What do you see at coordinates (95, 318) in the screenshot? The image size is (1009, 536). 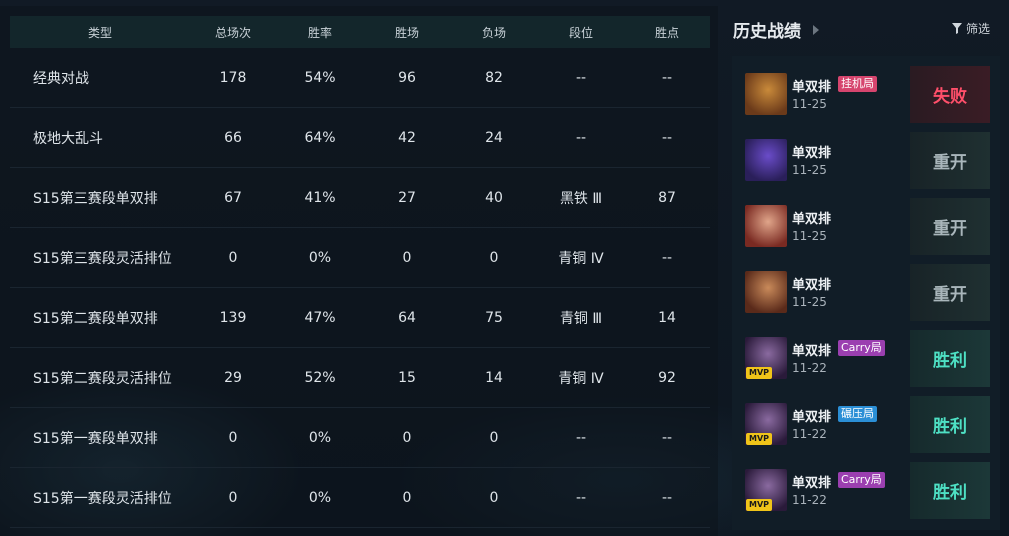 I see `cell-type: S15第二赛段单双排` at bounding box center [95, 318].